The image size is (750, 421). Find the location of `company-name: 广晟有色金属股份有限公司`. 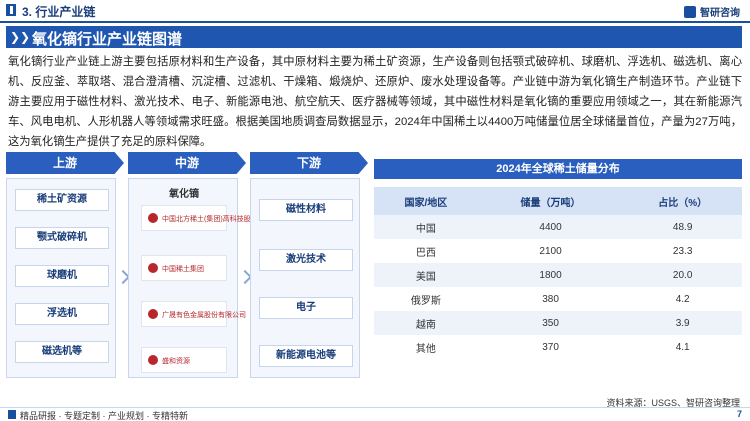

company-name: 广晟有色金属股份有限公司 is located at coordinates (204, 315).